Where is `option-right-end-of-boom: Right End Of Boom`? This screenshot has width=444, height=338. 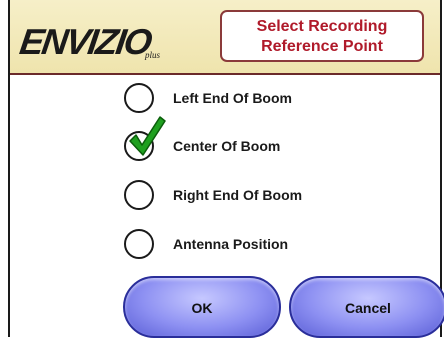 option-right-end-of-boom: Right End Of Boom is located at coordinates (254, 196).